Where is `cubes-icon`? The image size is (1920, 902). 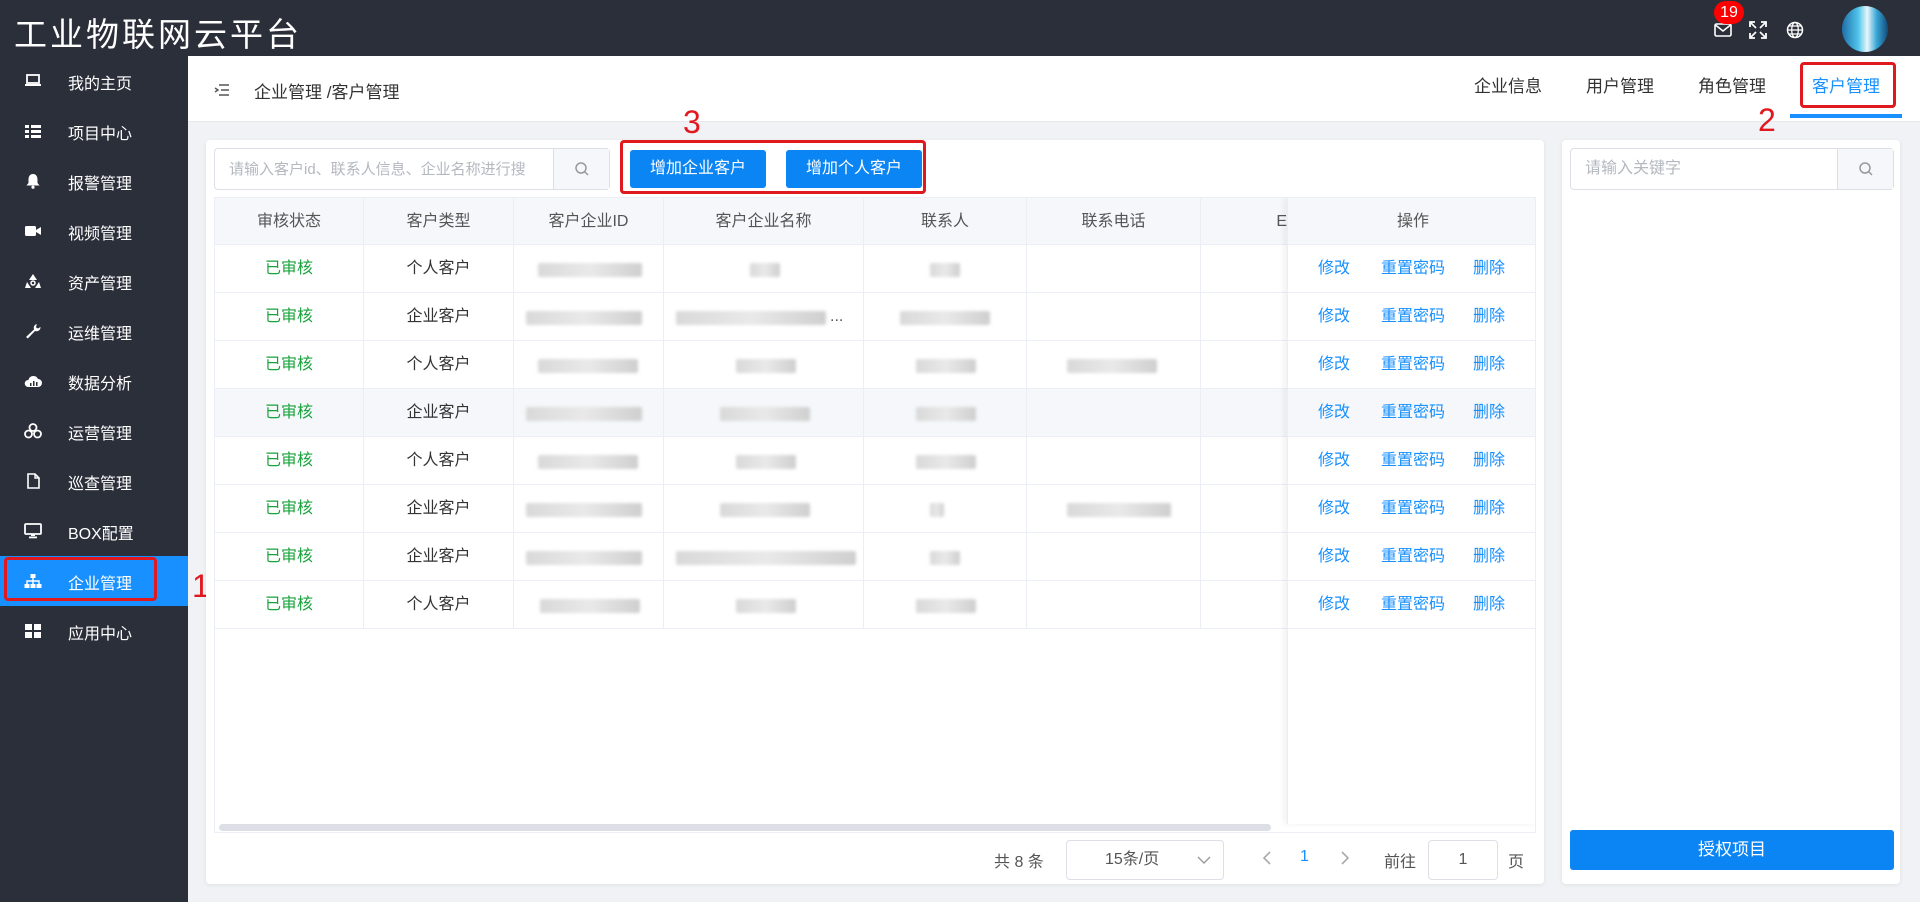
cubes-icon is located at coordinates (33, 431).